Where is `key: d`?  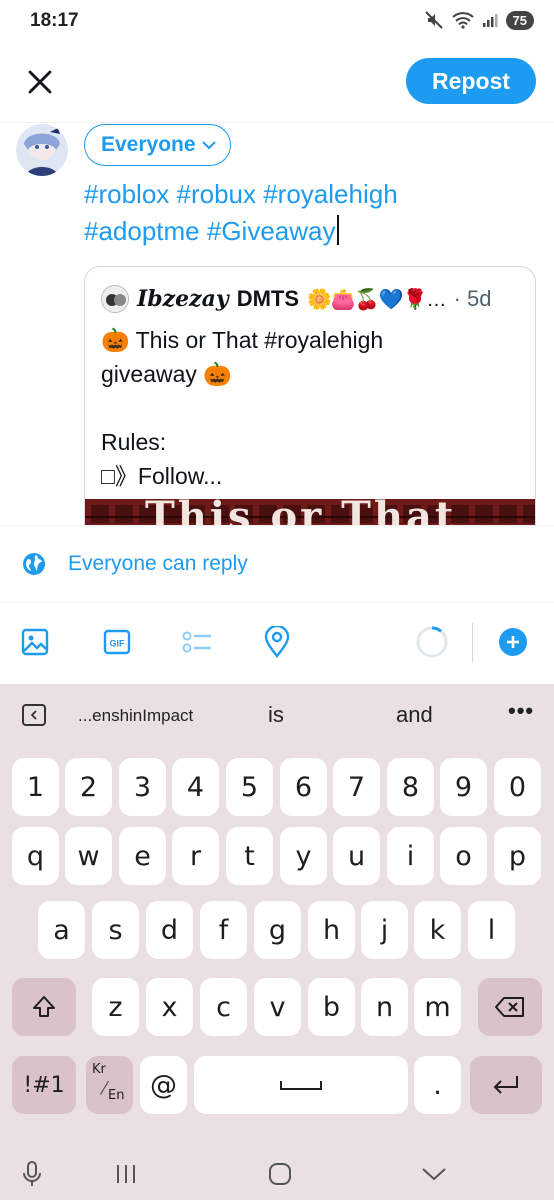
key: d is located at coordinates (169, 930).